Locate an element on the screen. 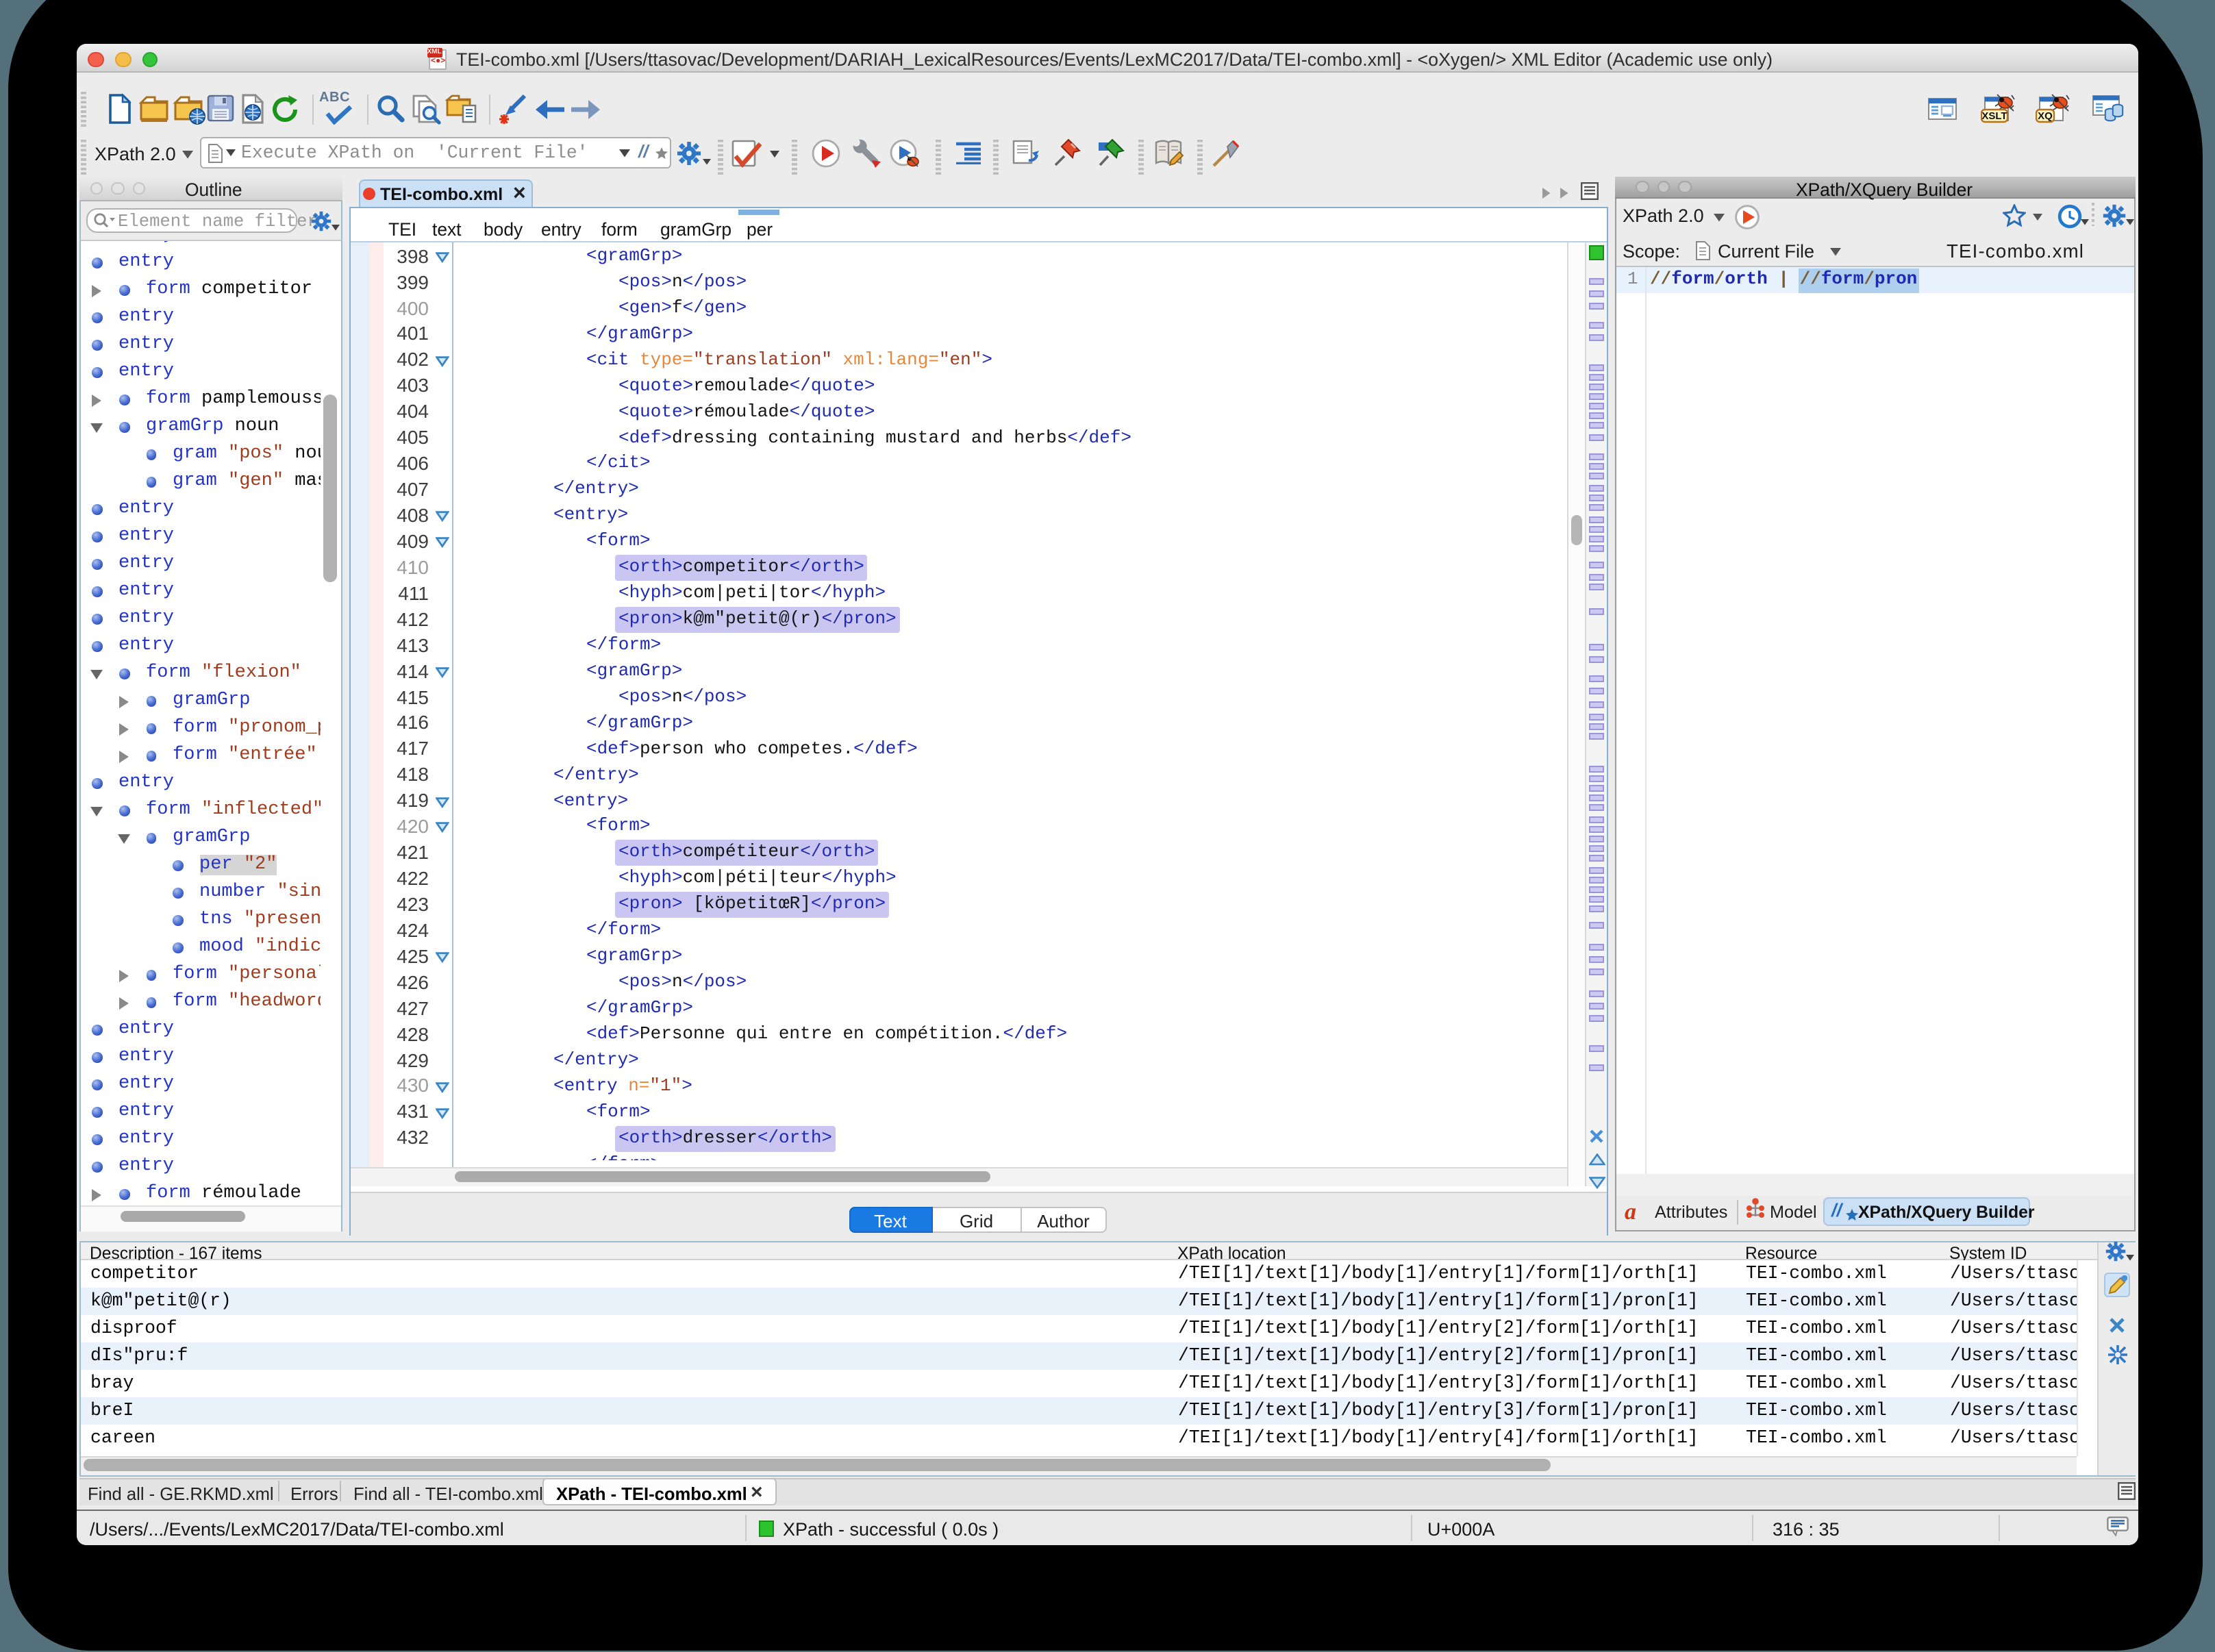 The height and width of the screenshot is (1652, 2215). svg-text: XQ is located at coordinates (2045, 115).